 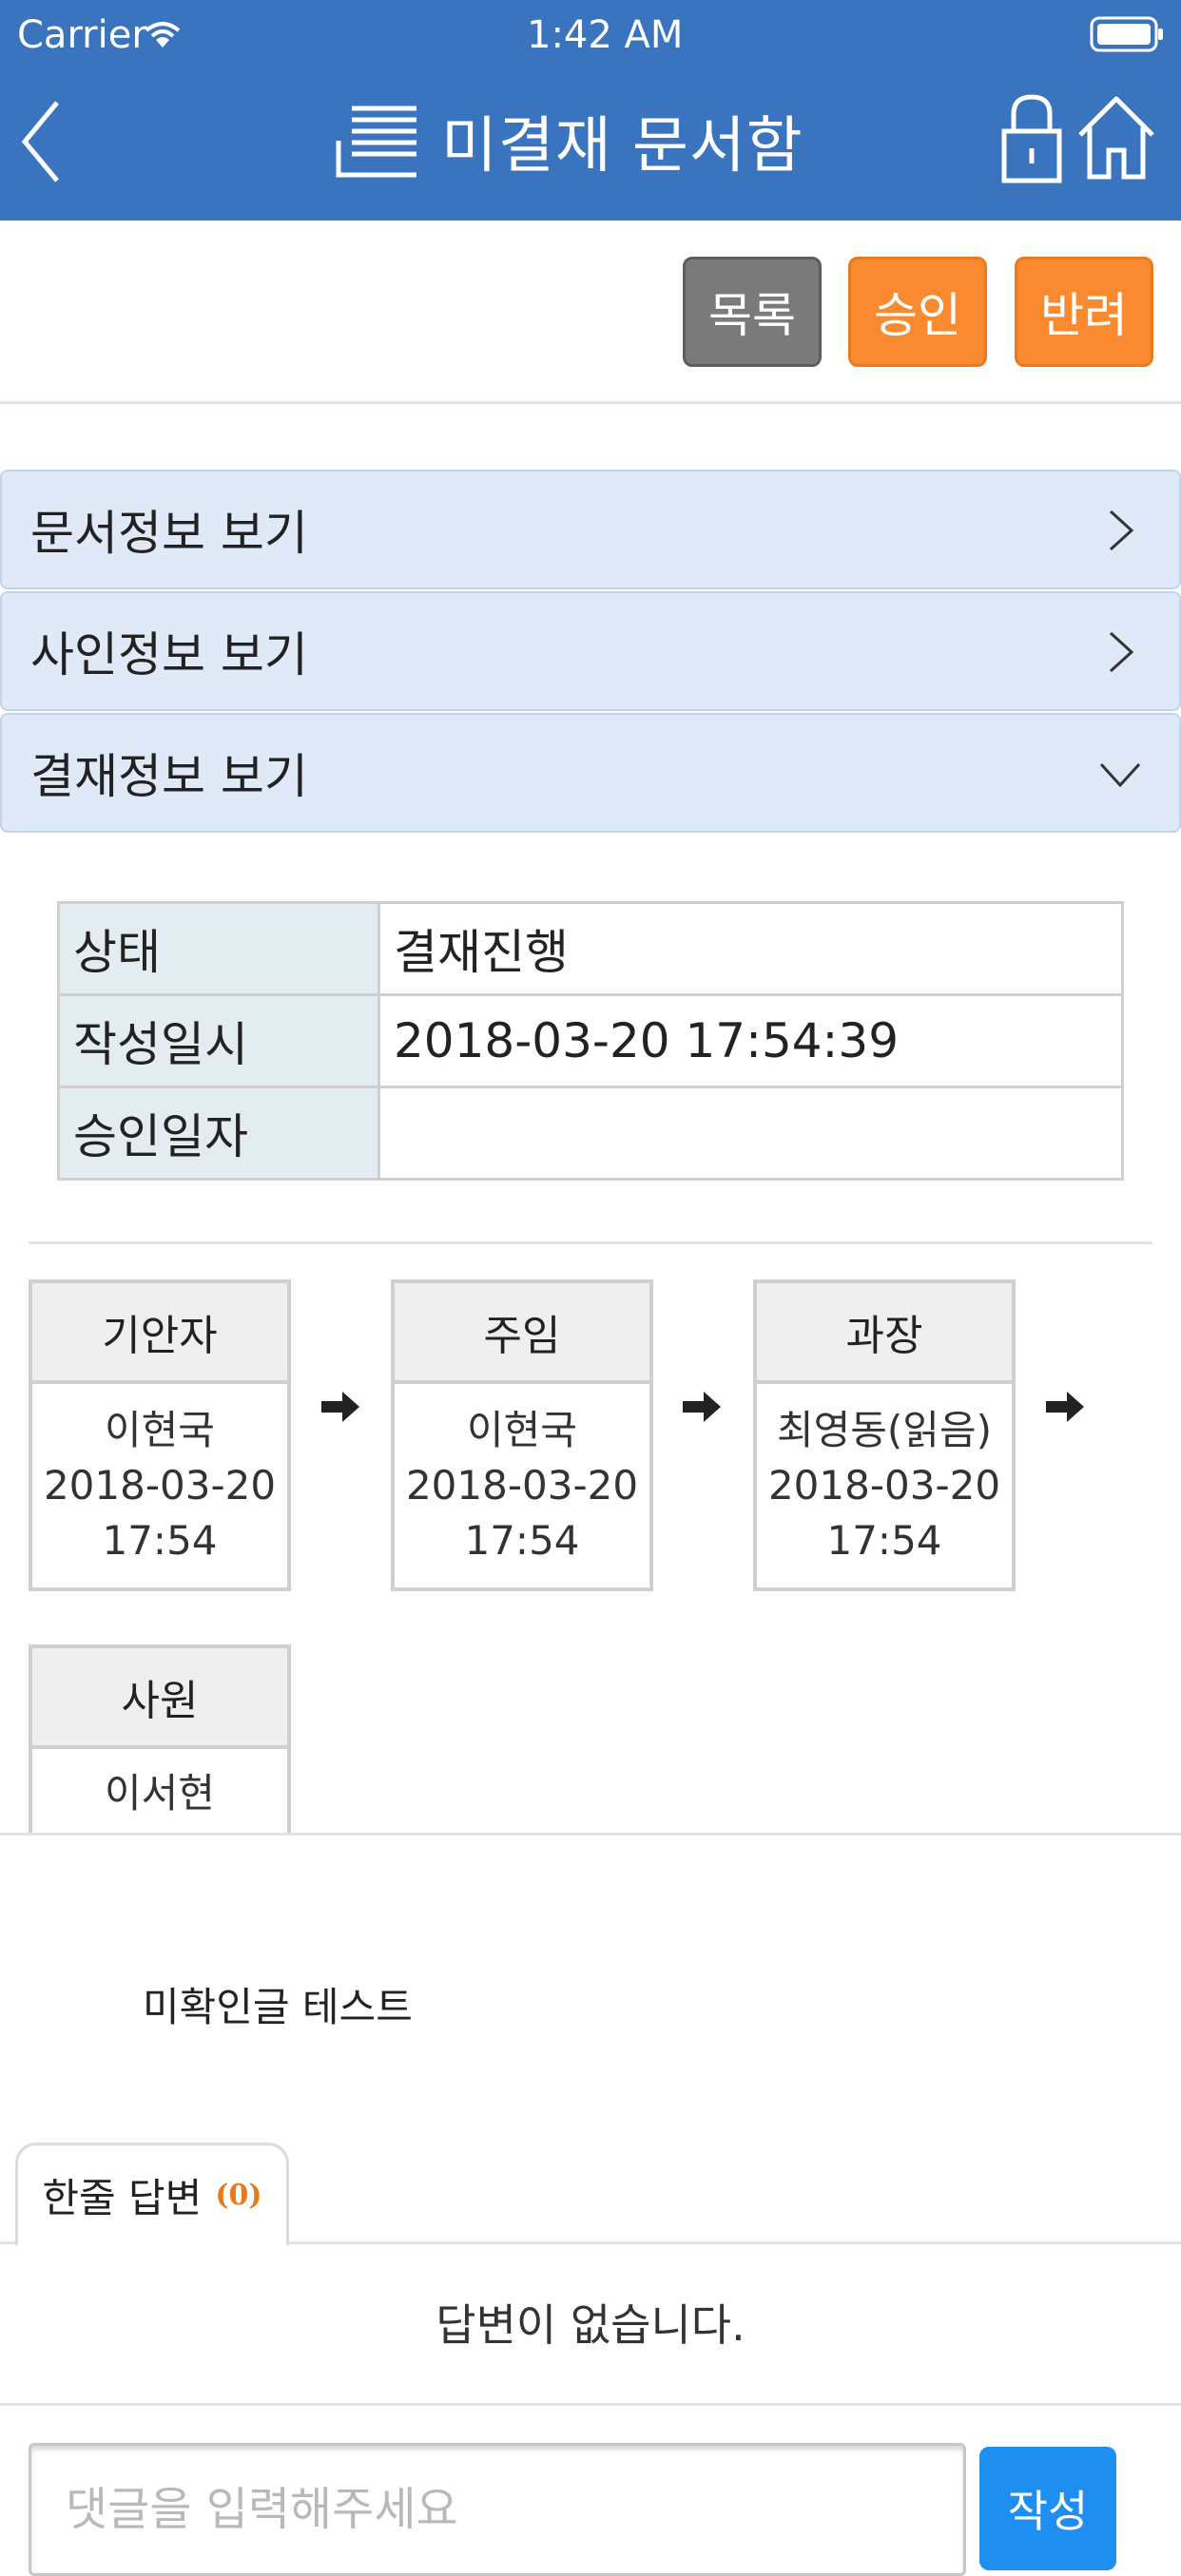 What do you see at coordinates (218, 1040) in the screenshot?
I see `table-key-cell: 작성일시` at bounding box center [218, 1040].